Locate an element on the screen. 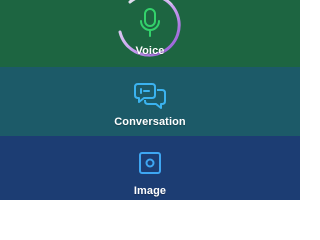 The image size is (320, 240). voice-label: Voice is located at coordinates (150, 51).